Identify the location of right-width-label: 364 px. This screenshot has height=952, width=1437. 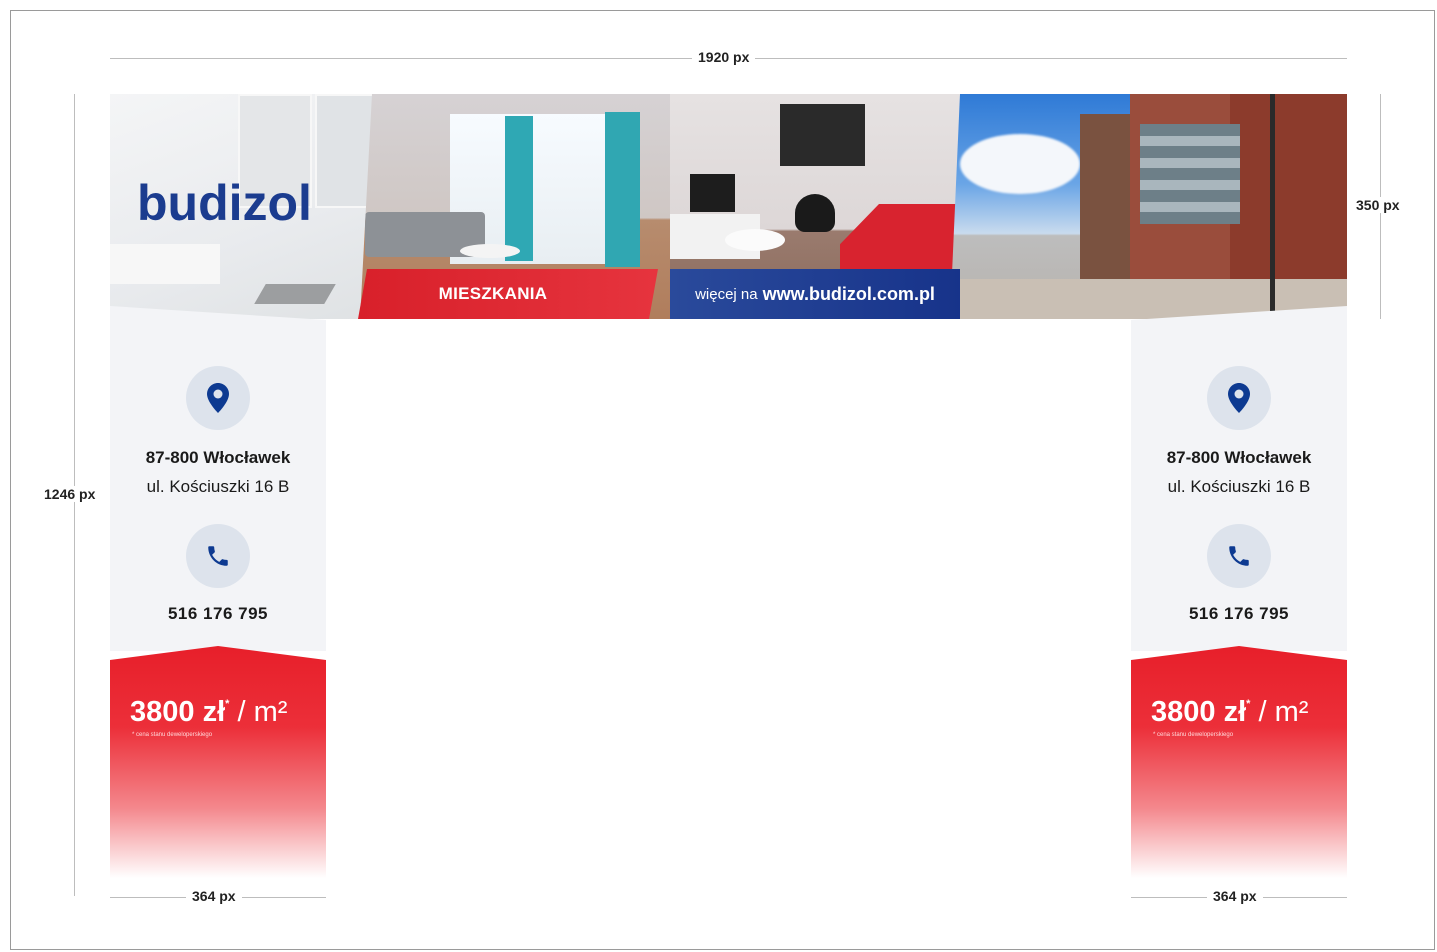
(1235, 896).